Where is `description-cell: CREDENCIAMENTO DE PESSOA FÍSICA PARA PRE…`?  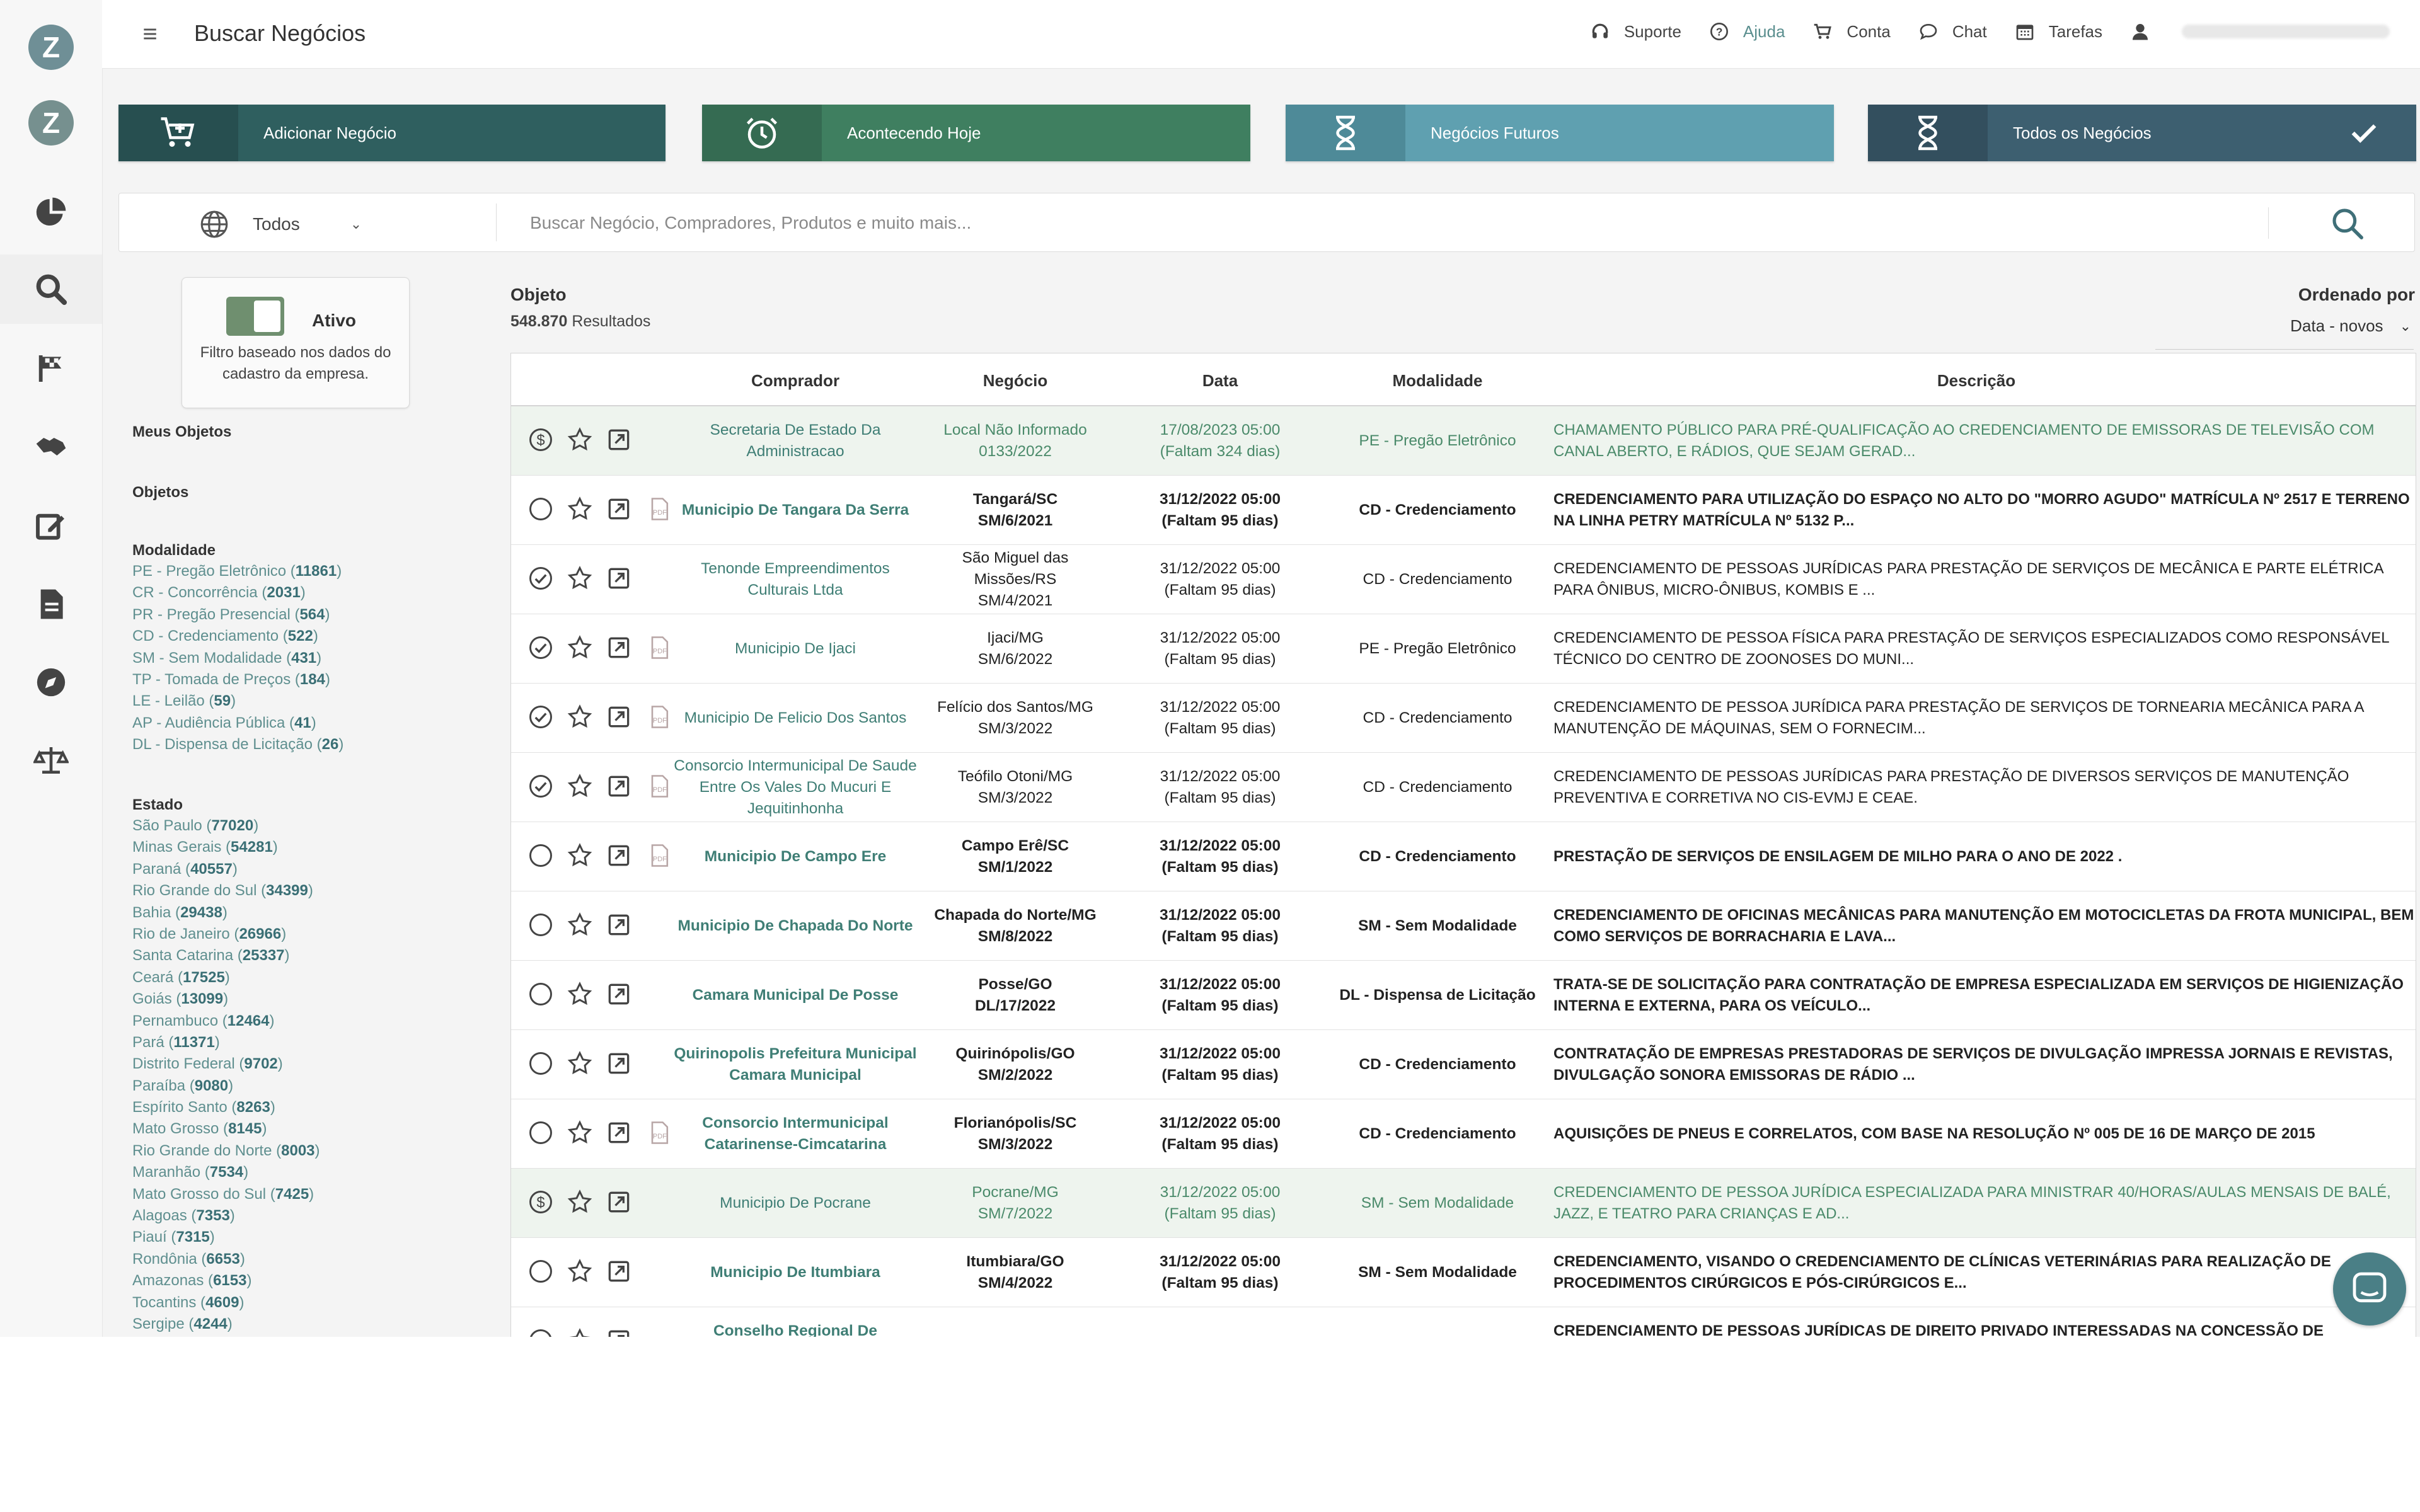
description-cell: CREDENCIAMENTO DE PESSOA FÍSICA PARA PRE… is located at coordinates (1976, 648).